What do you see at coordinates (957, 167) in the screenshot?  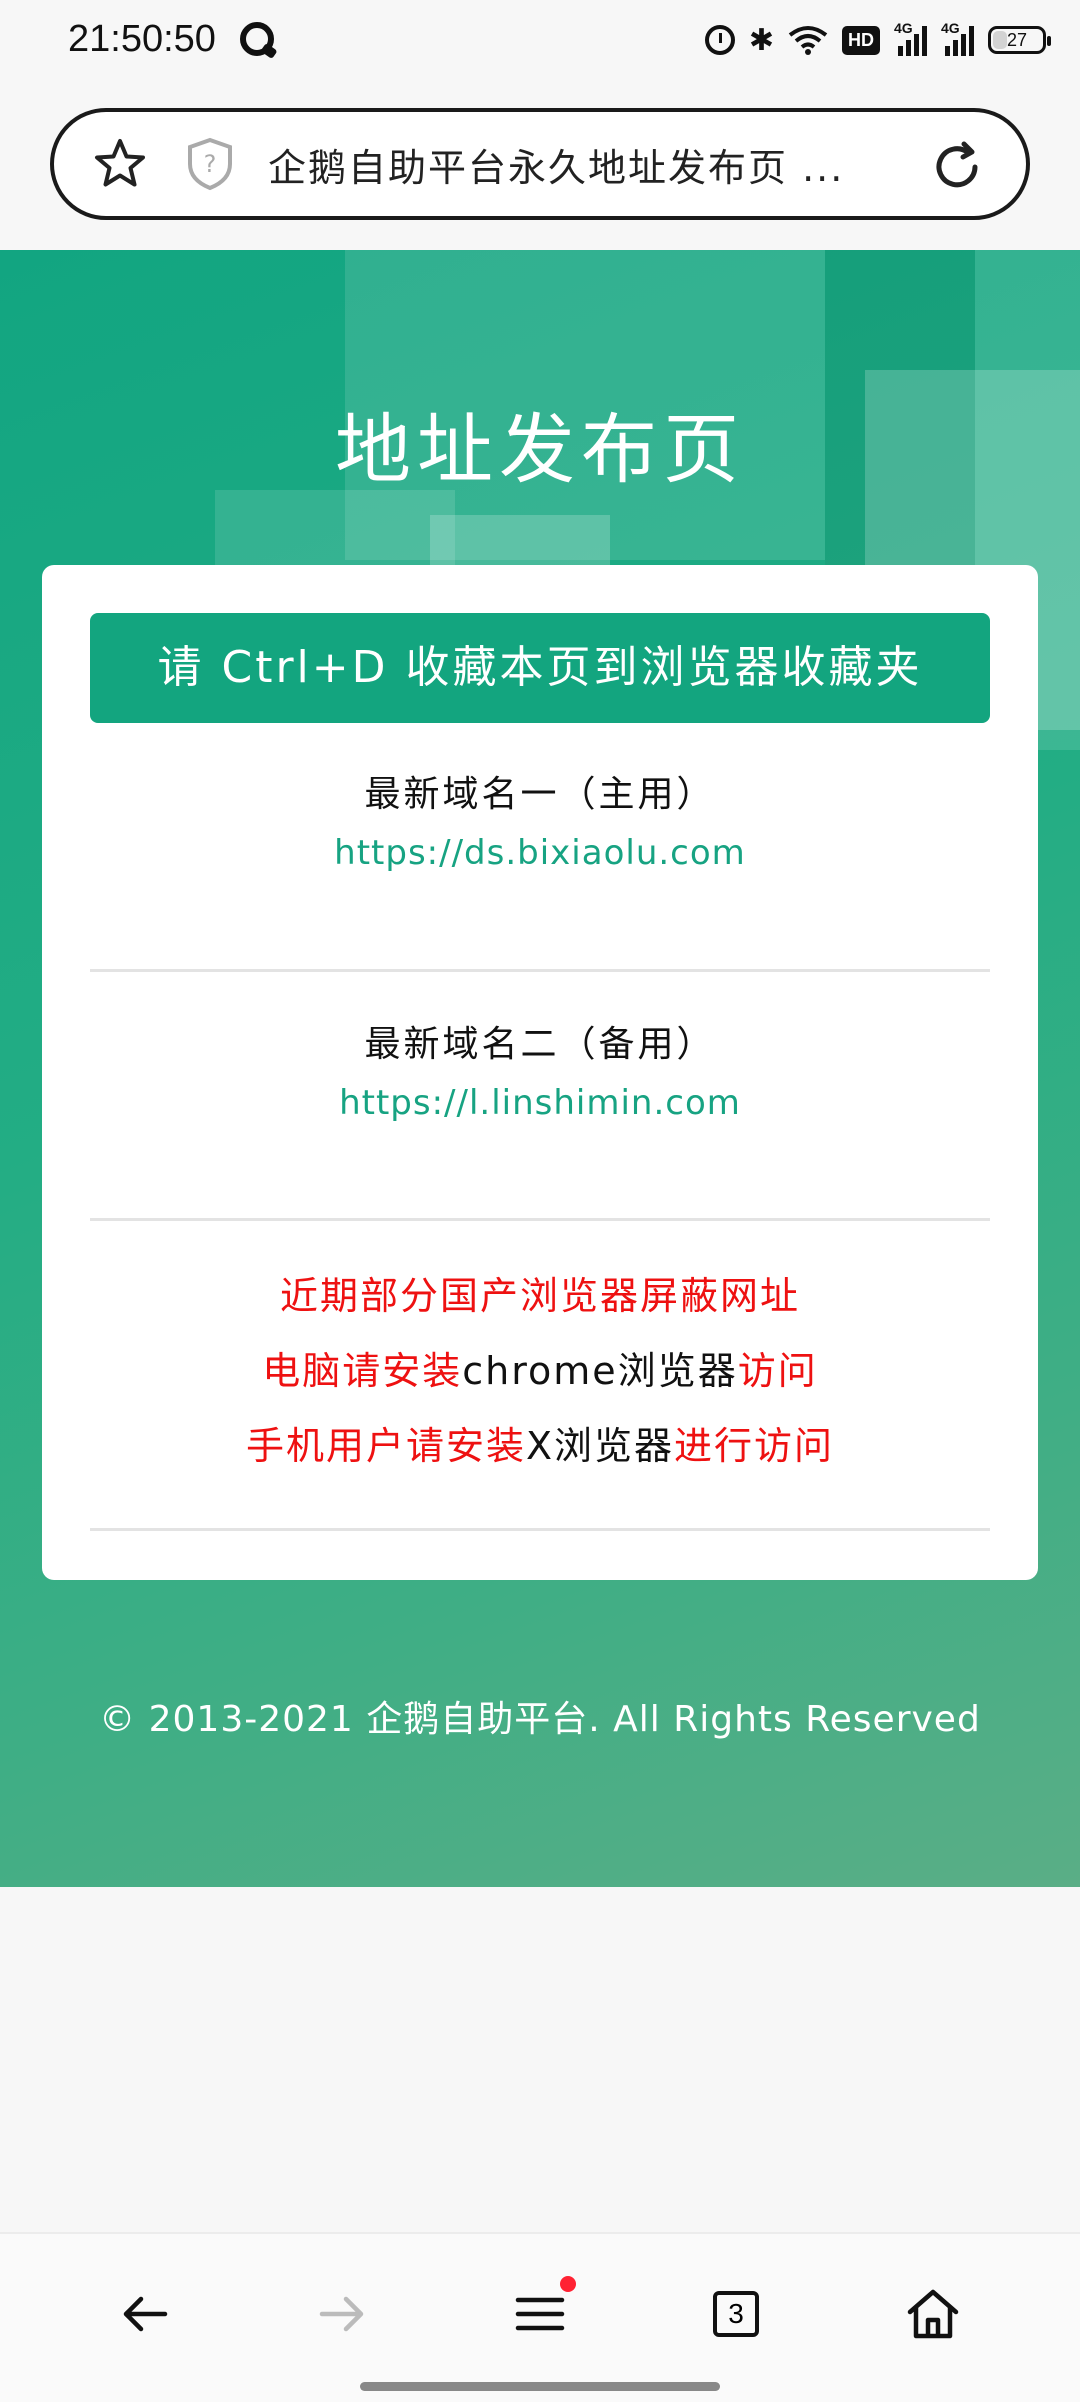 I see `reload-icon` at bounding box center [957, 167].